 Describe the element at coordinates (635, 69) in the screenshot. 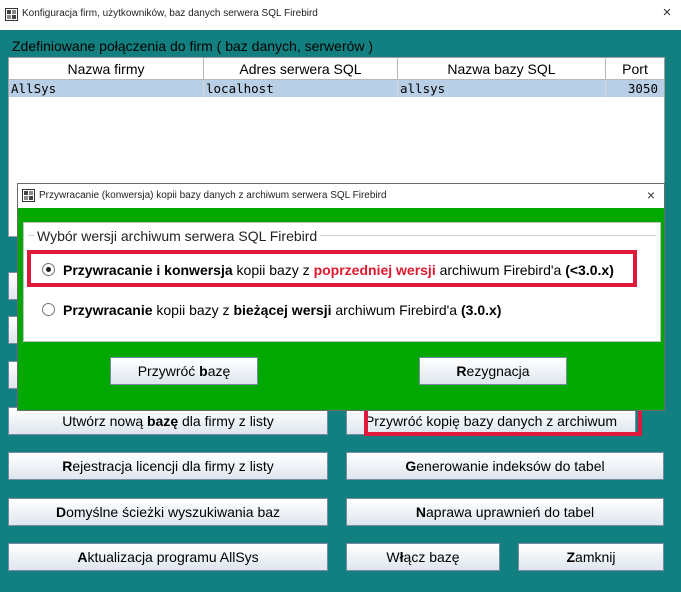

I see `column-header-port: Port` at that location.